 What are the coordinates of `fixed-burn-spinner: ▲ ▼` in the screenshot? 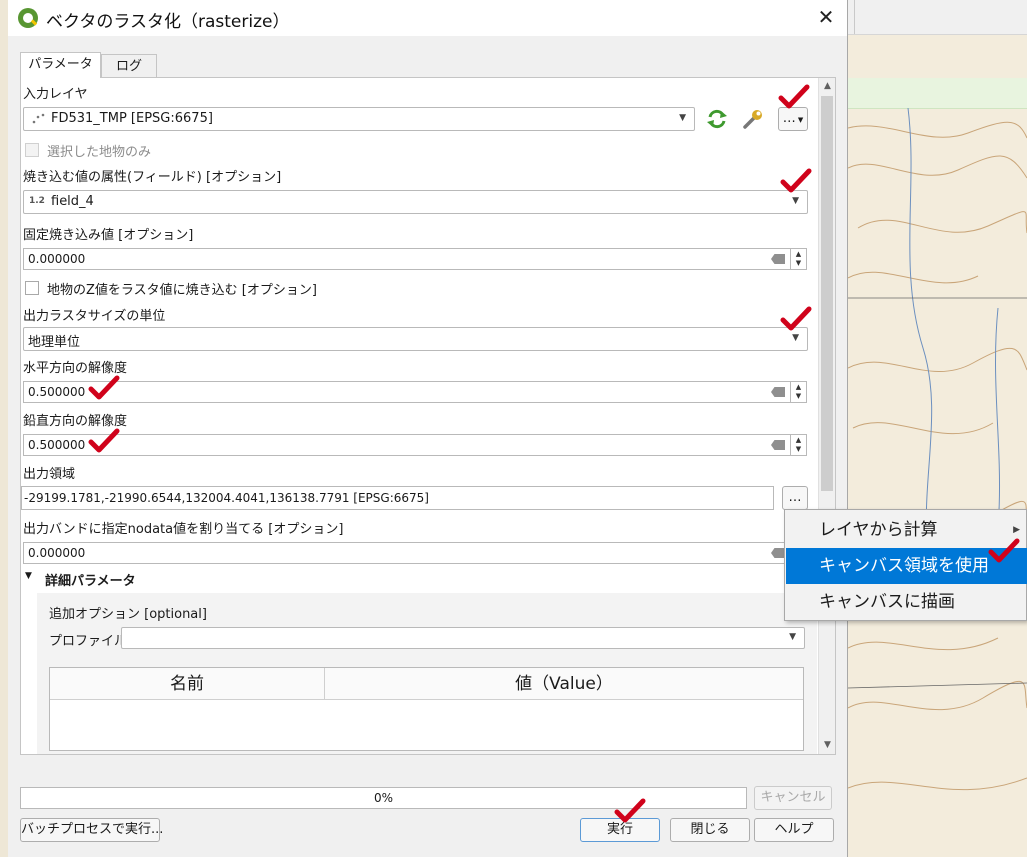 It's located at (799, 259).